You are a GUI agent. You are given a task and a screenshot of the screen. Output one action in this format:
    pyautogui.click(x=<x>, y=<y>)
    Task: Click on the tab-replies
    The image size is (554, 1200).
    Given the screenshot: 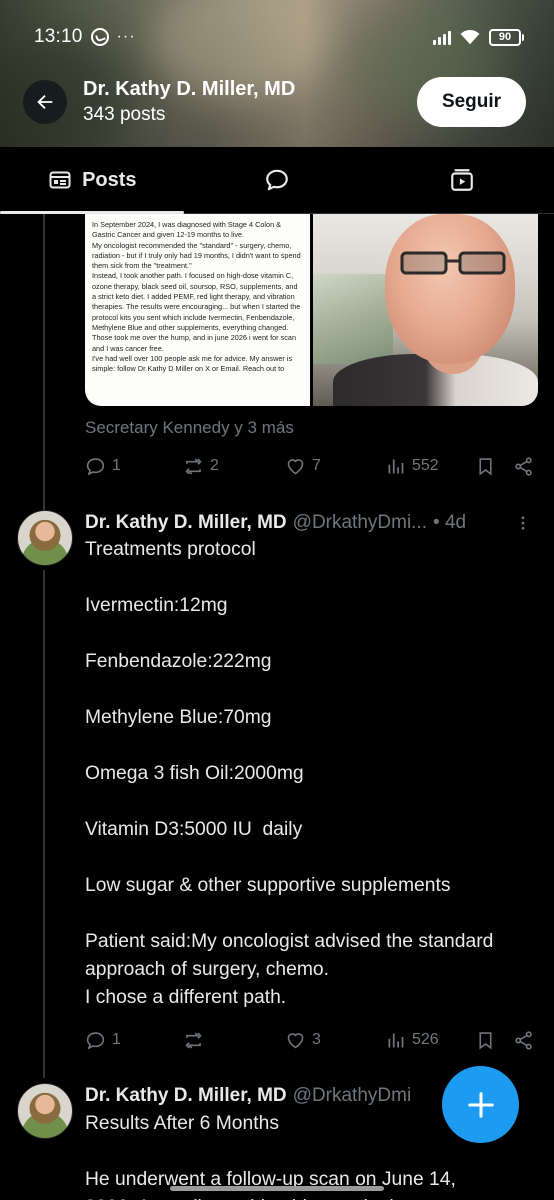 What is the action you would take?
    pyautogui.click(x=277, y=180)
    